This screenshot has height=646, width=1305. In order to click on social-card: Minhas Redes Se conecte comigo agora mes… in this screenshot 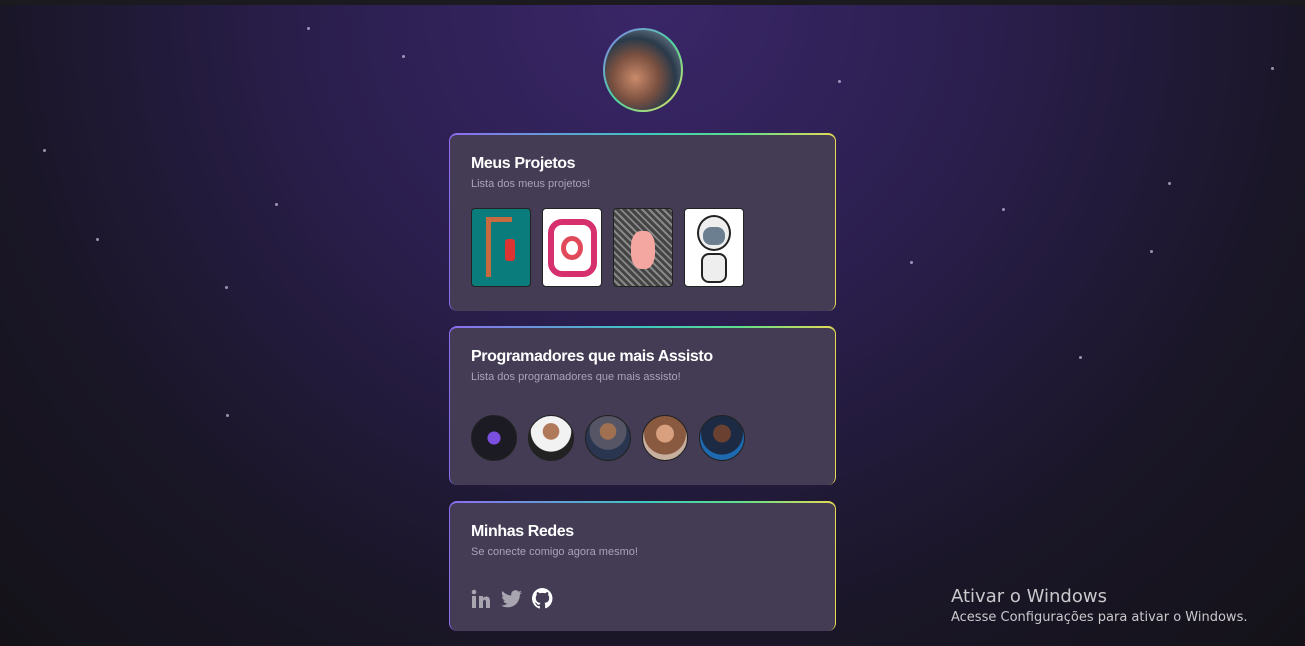, I will do `click(642, 566)`.